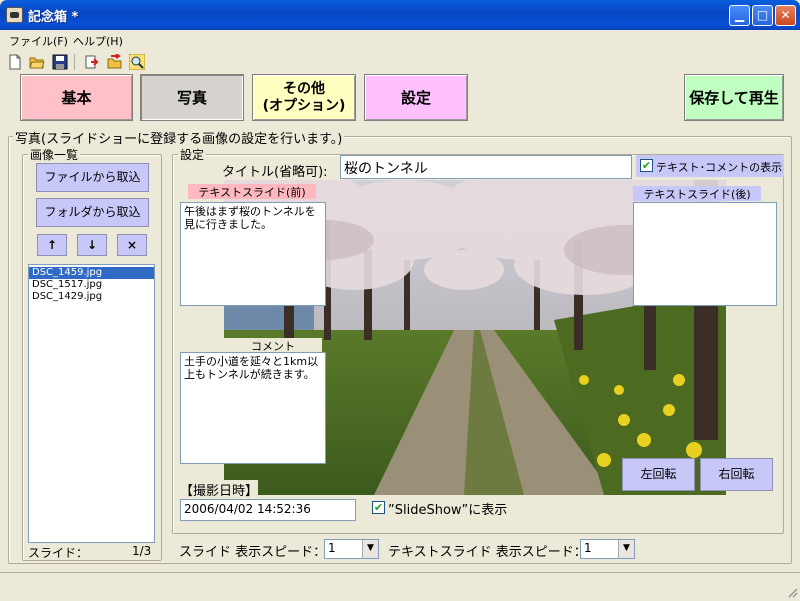 The width and height of the screenshot is (800, 601). I want to click on delete-image-button: ×, so click(132, 245).